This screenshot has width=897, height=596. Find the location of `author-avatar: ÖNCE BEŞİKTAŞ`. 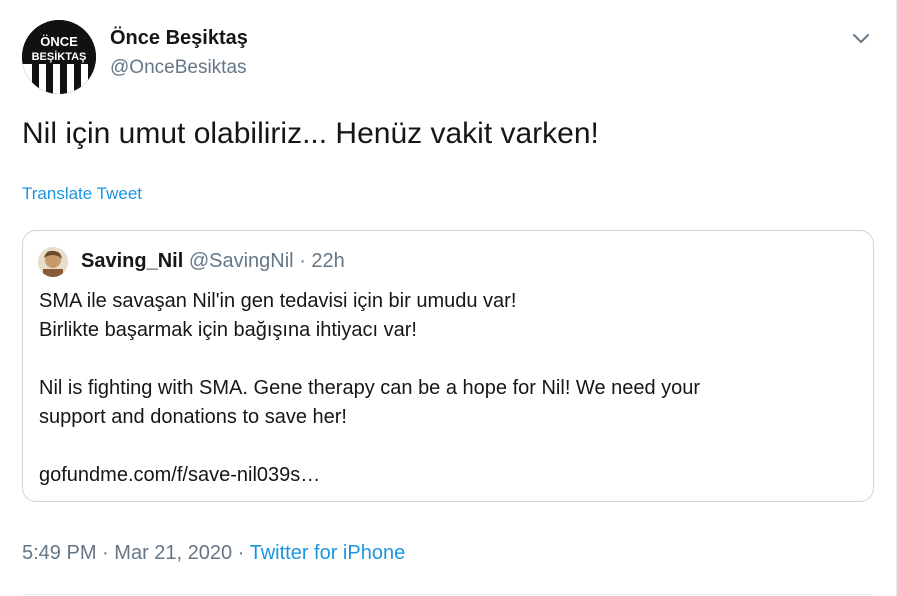

author-avatar: ÖNCE BEŞİKTAŞ is located at coordinates (59, 57).